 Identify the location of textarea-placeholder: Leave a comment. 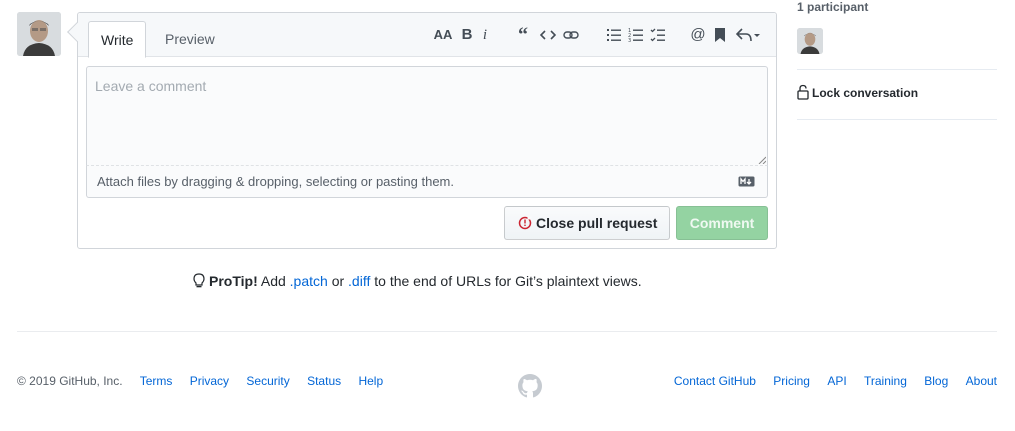
(151, 86).